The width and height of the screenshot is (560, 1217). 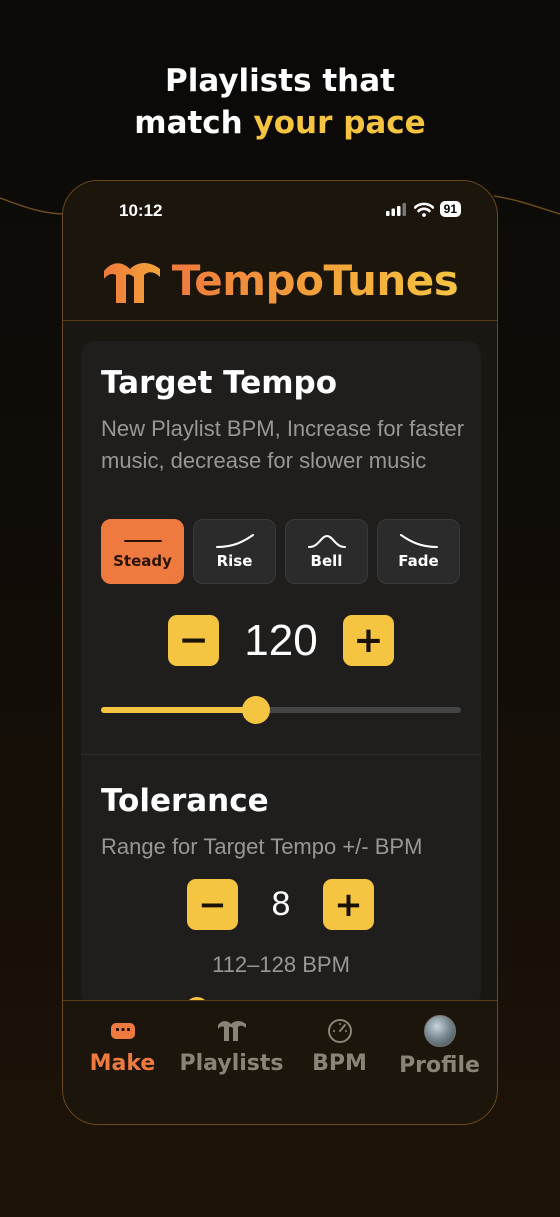 I want to click on bottom-tab-bar: Make Playlists BPM Profile, so click(x=280, y=1062).